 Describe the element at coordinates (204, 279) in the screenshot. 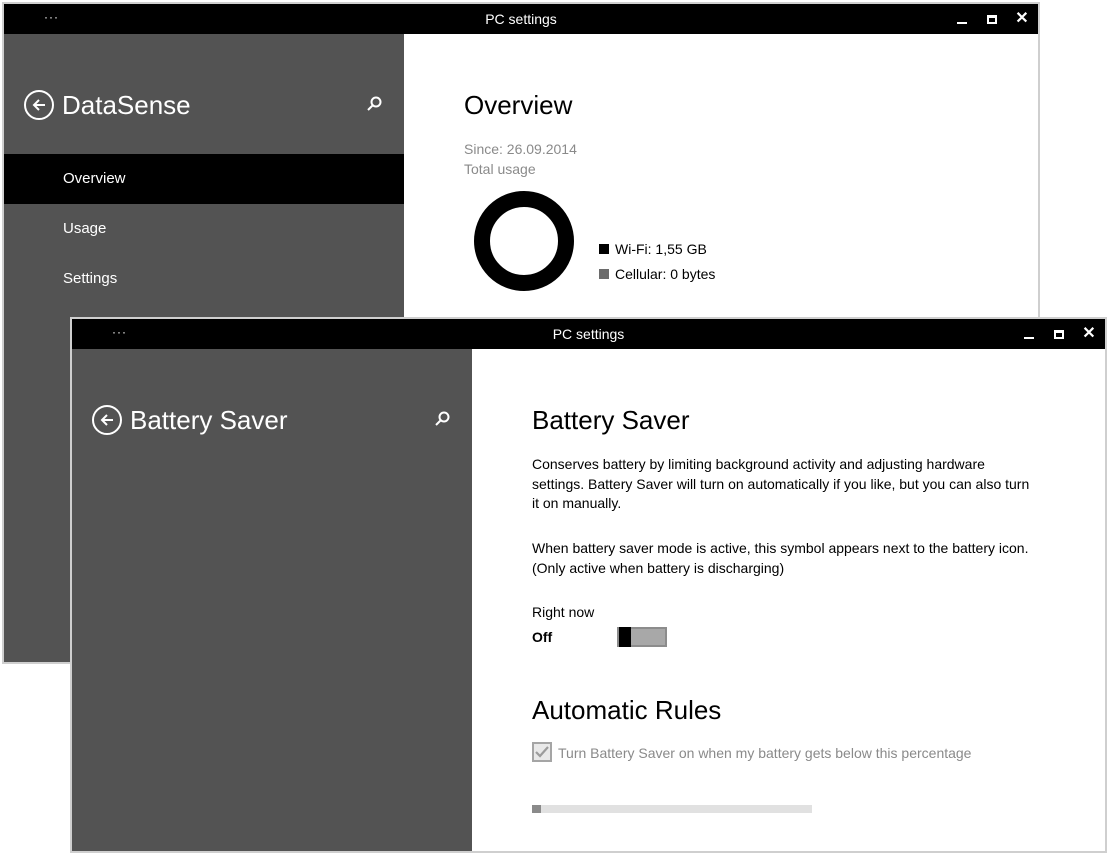

I see `sidebar-item-settings: Settings` at that location.